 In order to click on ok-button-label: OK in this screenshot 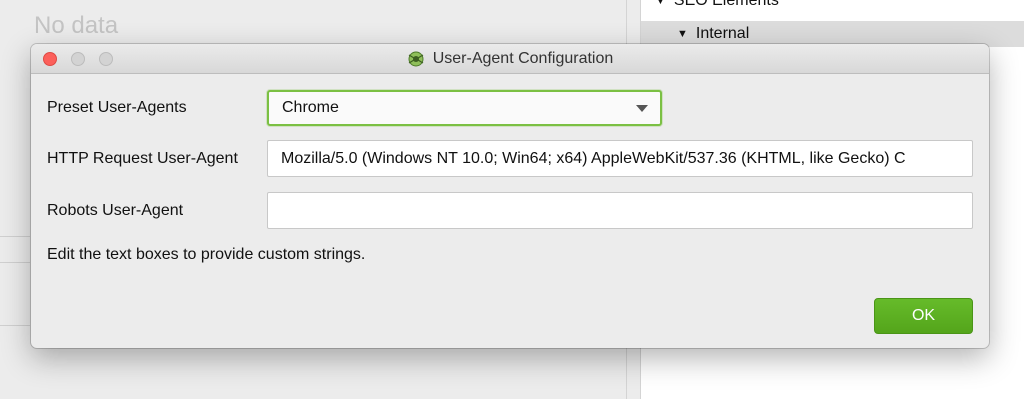, I will do `click(923, 315)`.